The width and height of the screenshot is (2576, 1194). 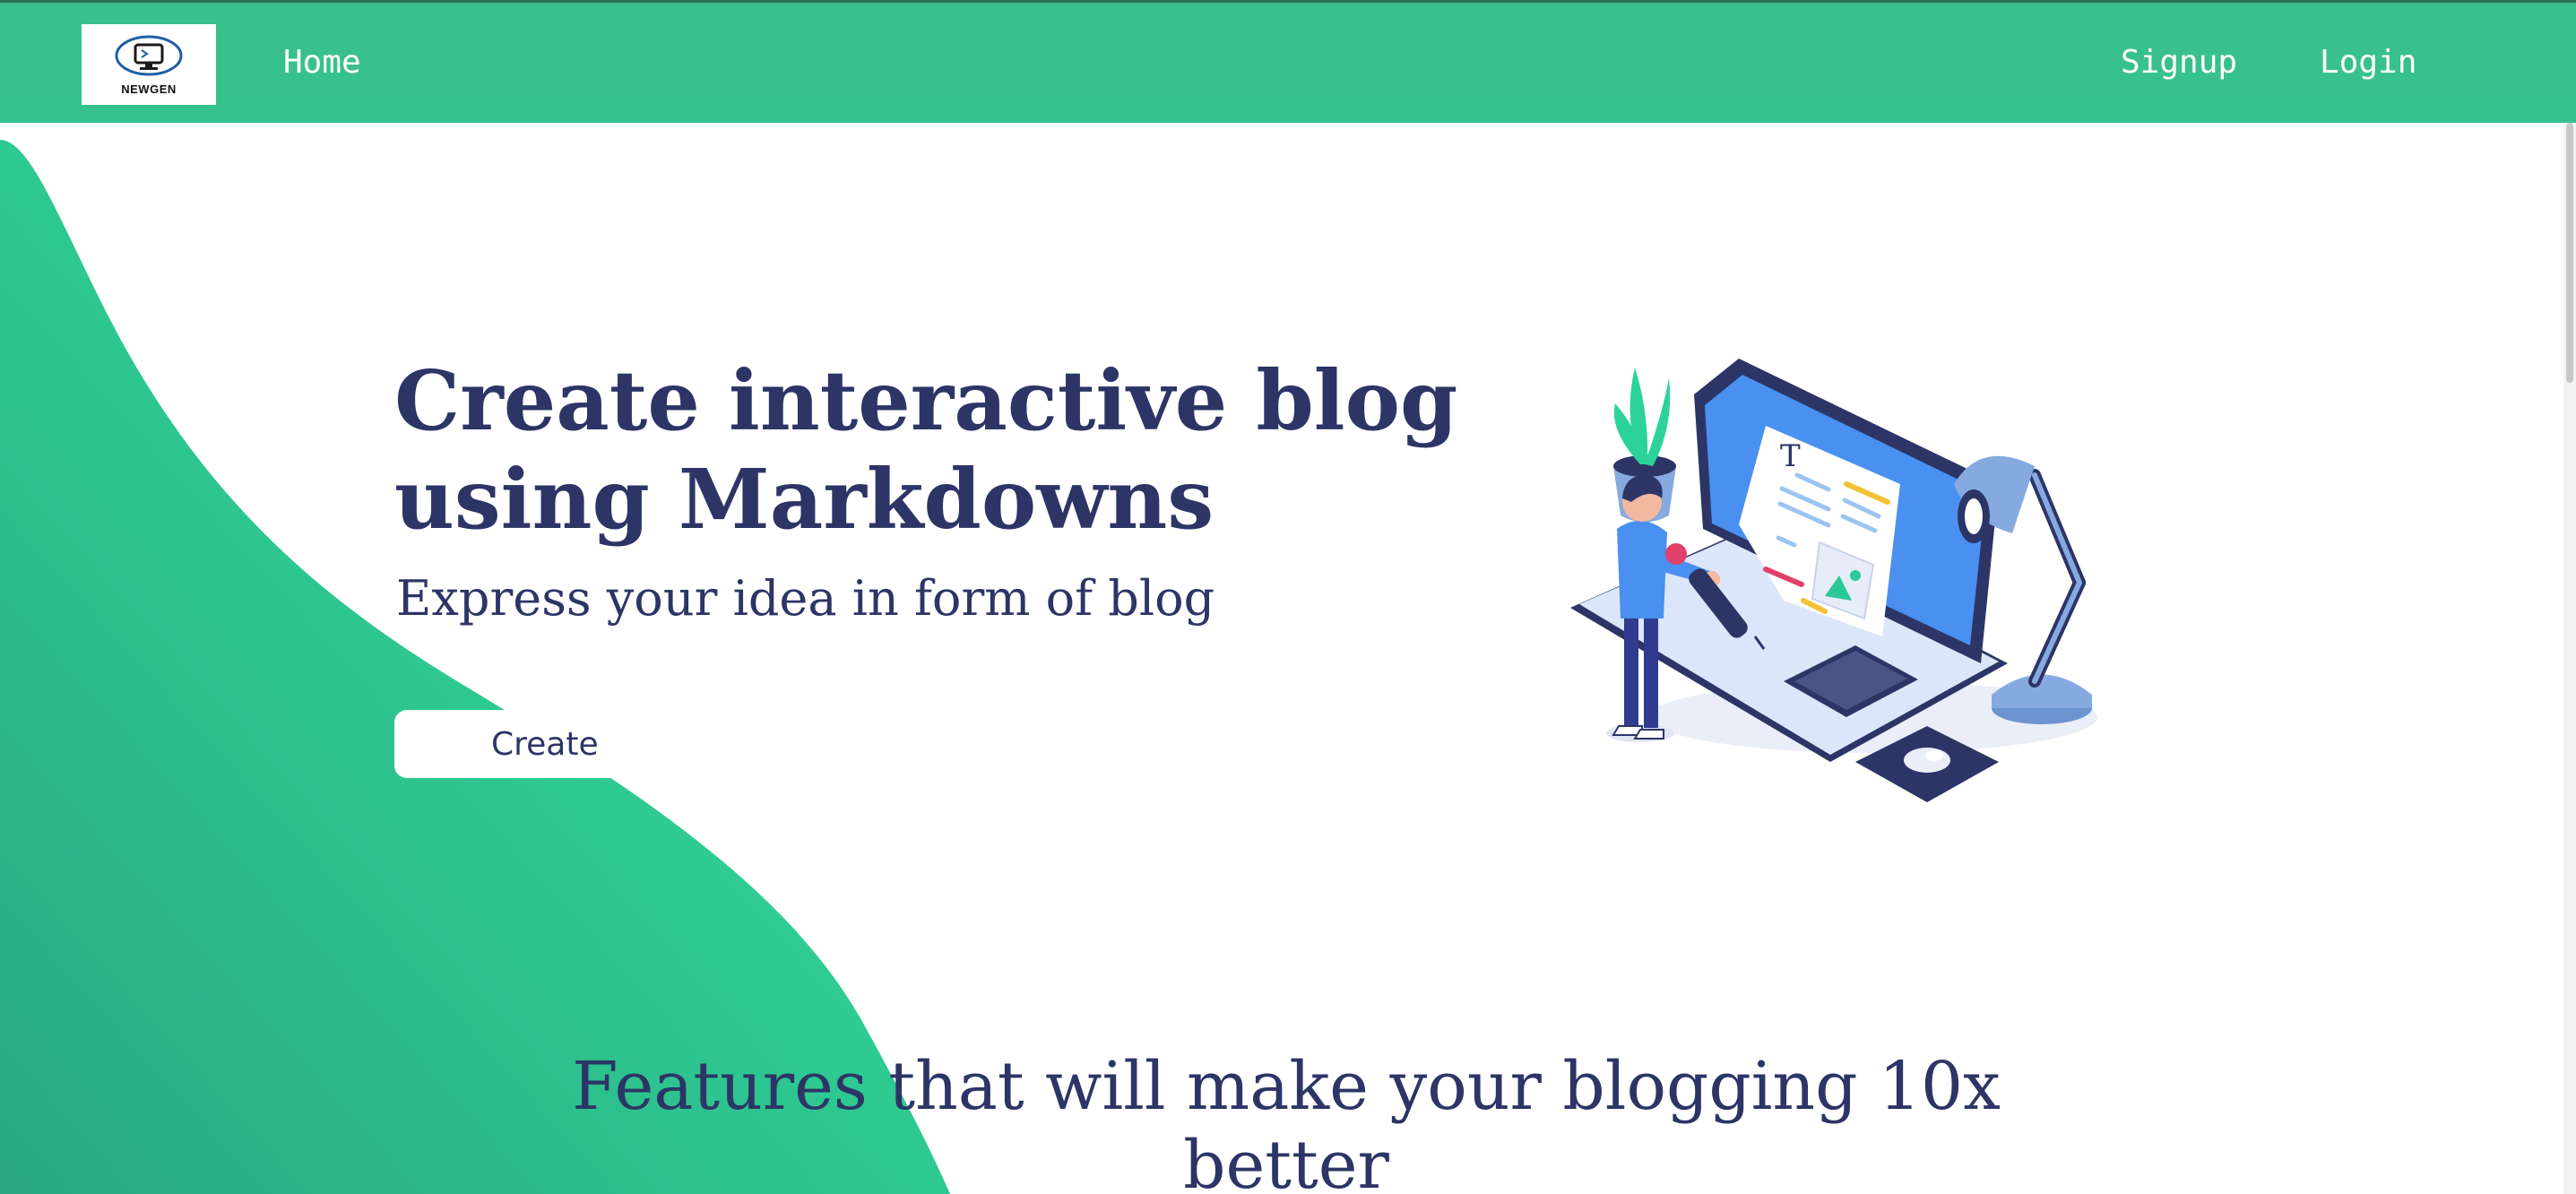 What do you see at coordinates (1833, 580) in the screenshot?
I see `person-writing-blog-laptop-illustration: T` at bounding box center [1833, 580].